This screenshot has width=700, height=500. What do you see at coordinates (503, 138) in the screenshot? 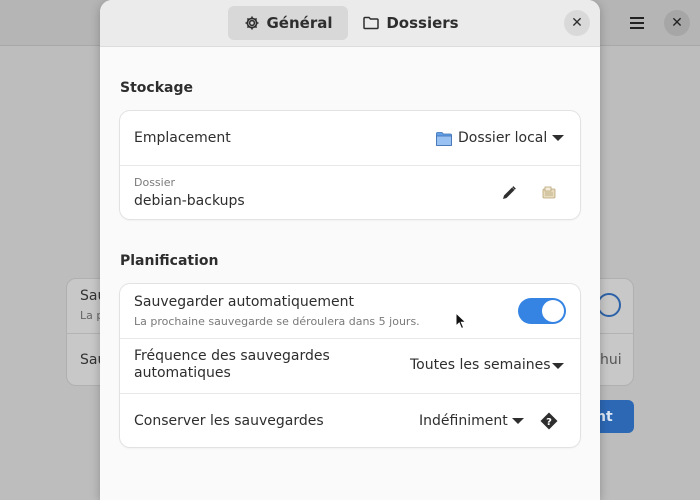
I see `location-value: Dossier local` at bounding box center [503, 138].